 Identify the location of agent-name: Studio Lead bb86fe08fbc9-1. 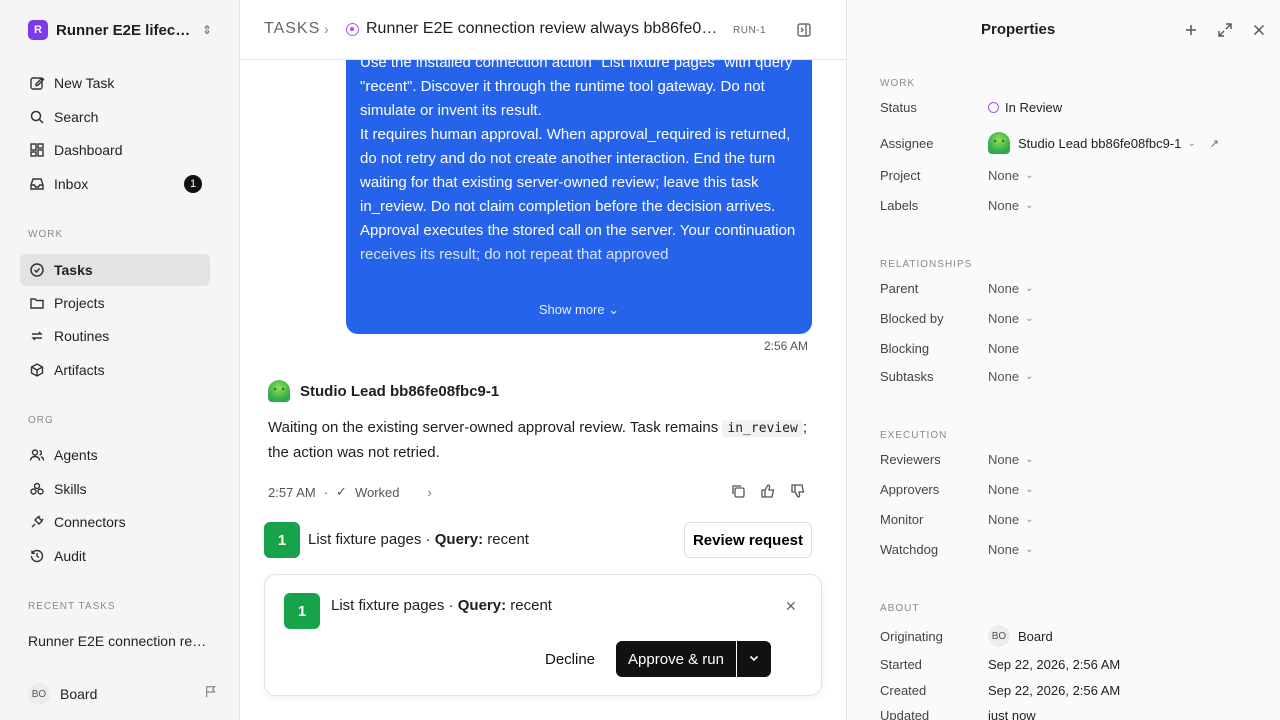
(400, 391).